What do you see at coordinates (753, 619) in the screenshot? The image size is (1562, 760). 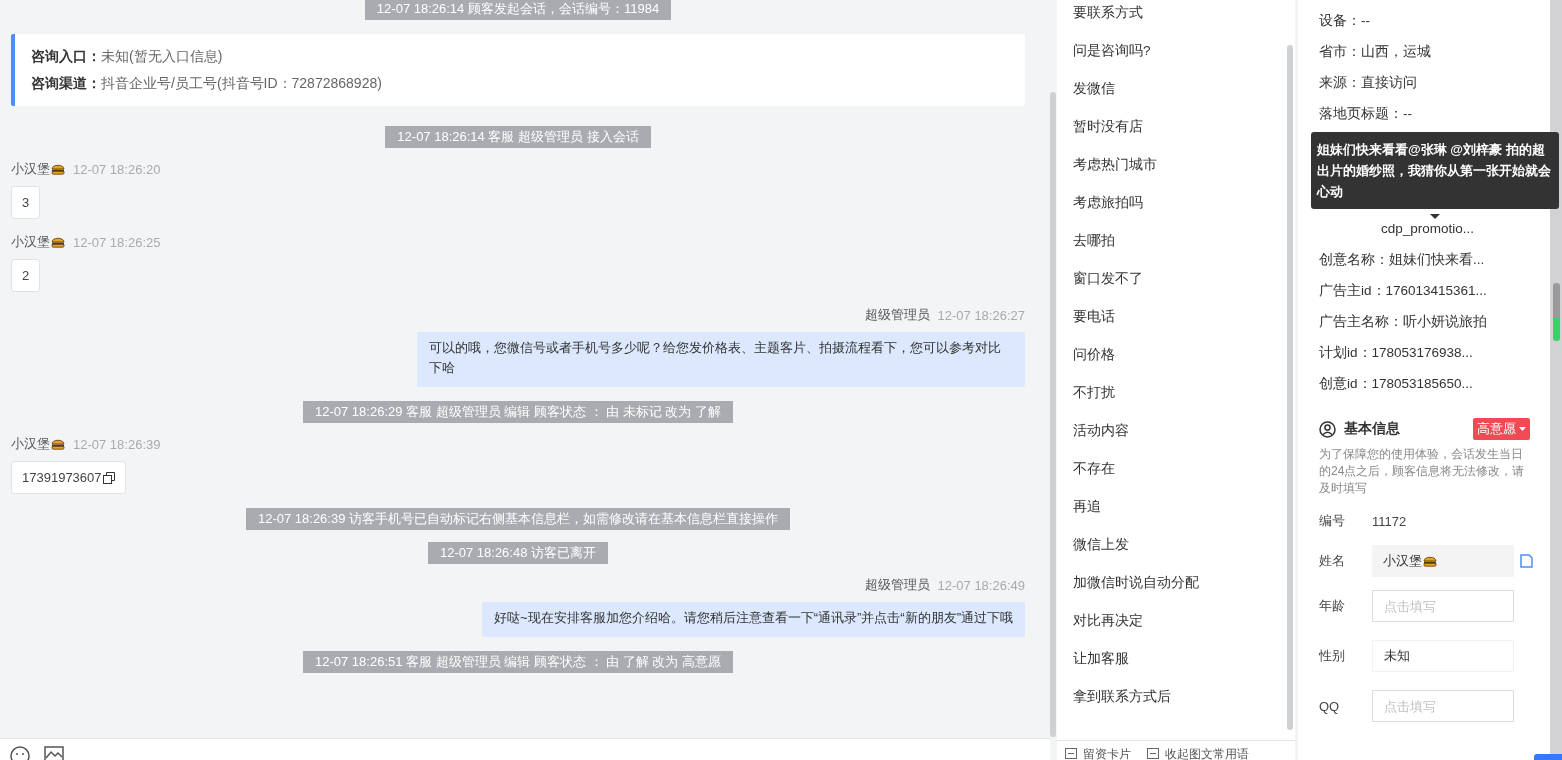 I see `message-bubble: 好哒~现在安排客服加您介绍哈。请您稍后注意查看一下“通讯录”并点击“新的朋友”通过下哦` at bounding box center [753, 619].